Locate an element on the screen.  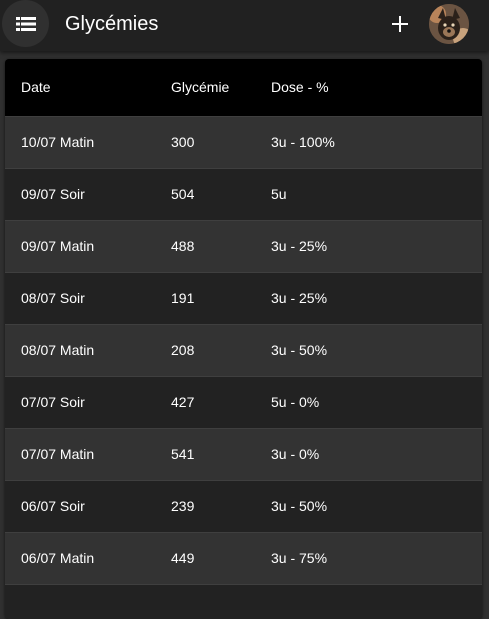
table-header-row: Date Glycémie Dose - % is located at coordinates (243, 88).